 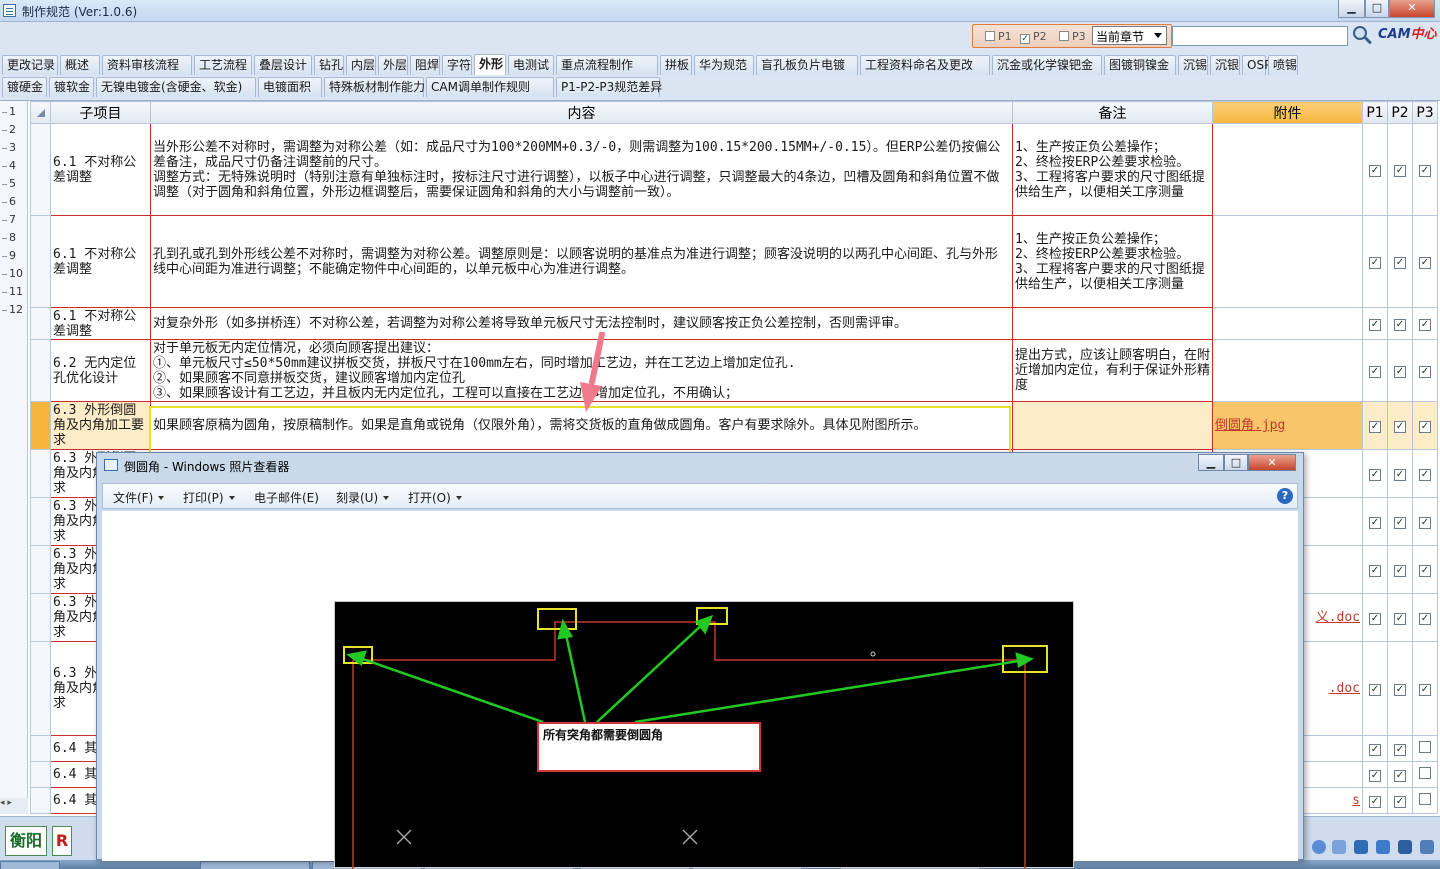 I want to click on chapter-select: 当前章节, so click(x=1129, y=35).